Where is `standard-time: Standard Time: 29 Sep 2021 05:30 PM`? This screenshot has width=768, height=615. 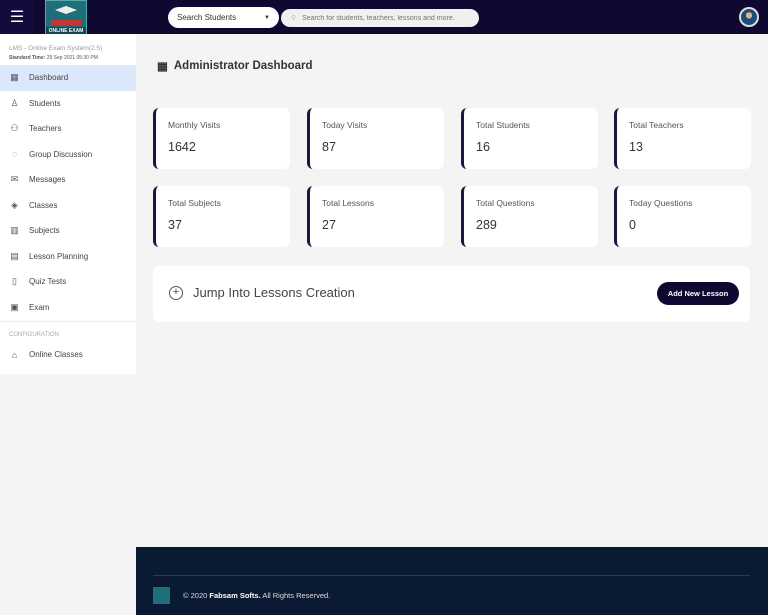 standard-time: Standard Time: 29 Sep 2021 05:30 PM is located at coordinates (53, 58).